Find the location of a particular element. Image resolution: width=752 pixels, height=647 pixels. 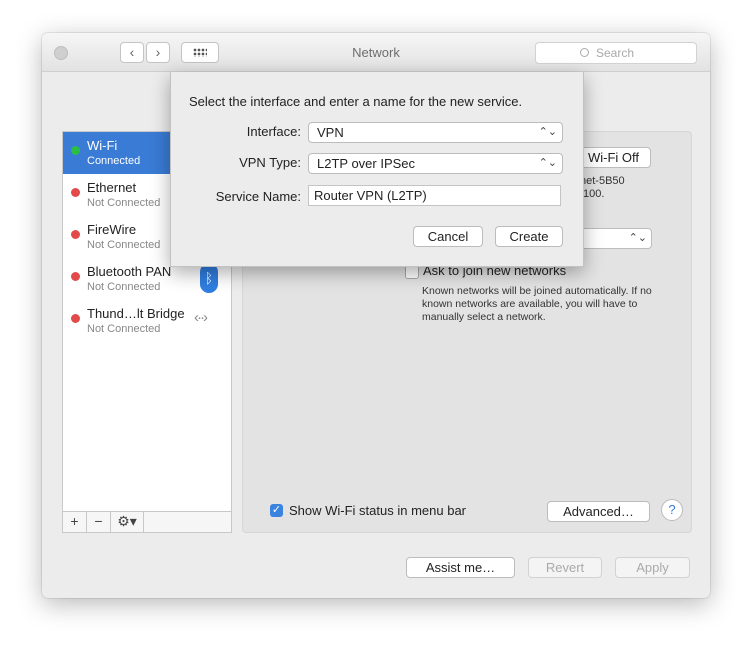

service-name: FireWire is located at coordinates (112, 229).